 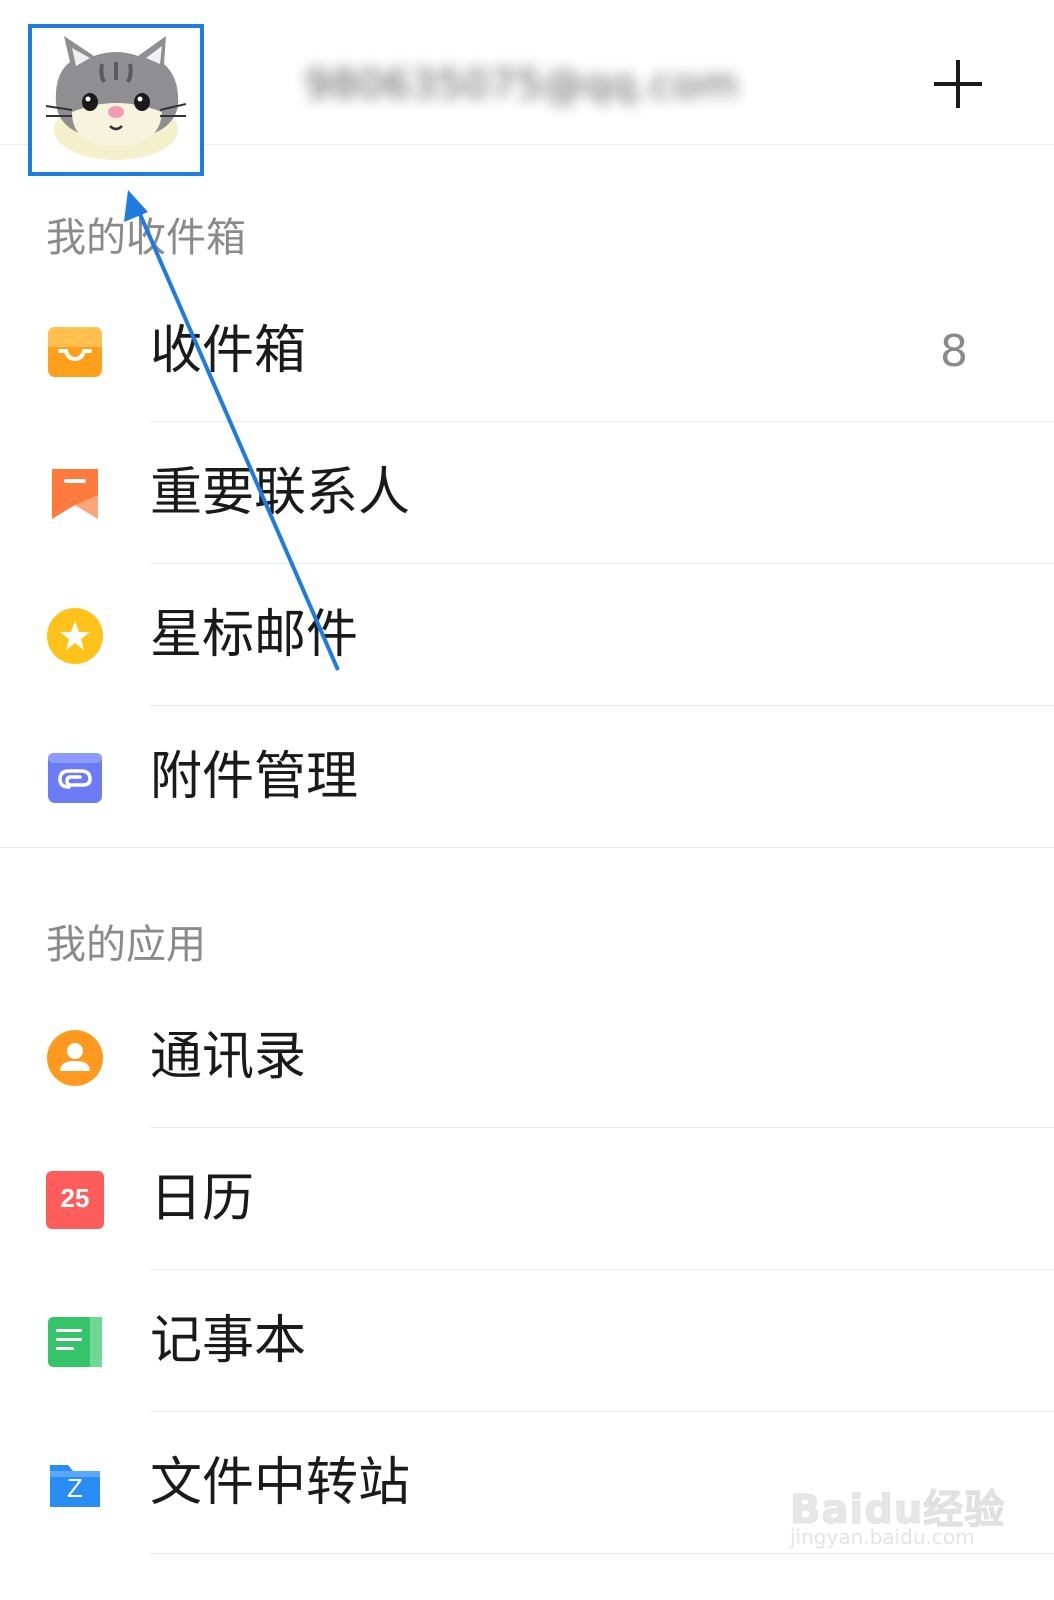 I want to click on menu-item-label: 文件中转站, so click(x=280, y=1483).